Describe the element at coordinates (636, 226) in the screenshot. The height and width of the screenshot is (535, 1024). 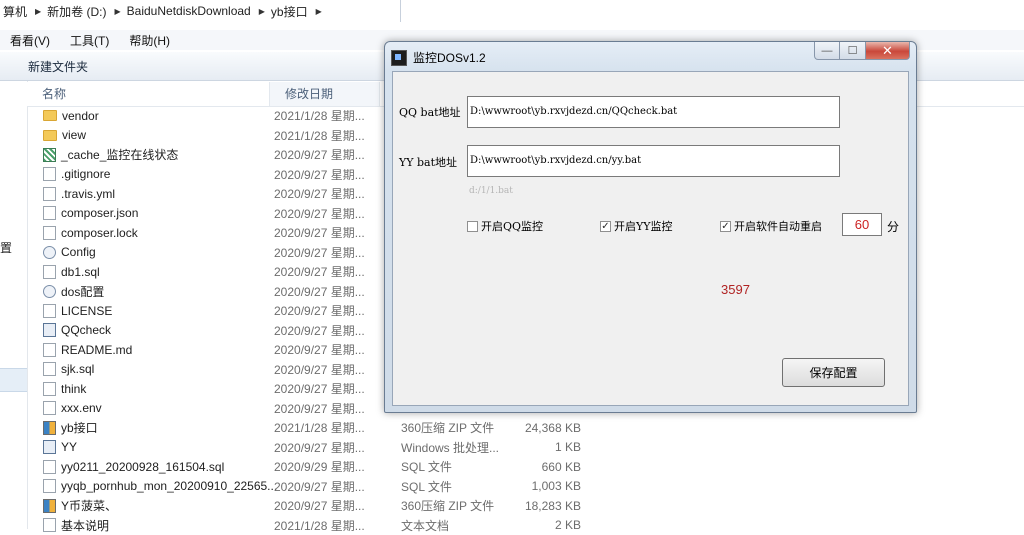
I see `yy-monitor-checkbox: ✓ 开启YY监控` at that location.